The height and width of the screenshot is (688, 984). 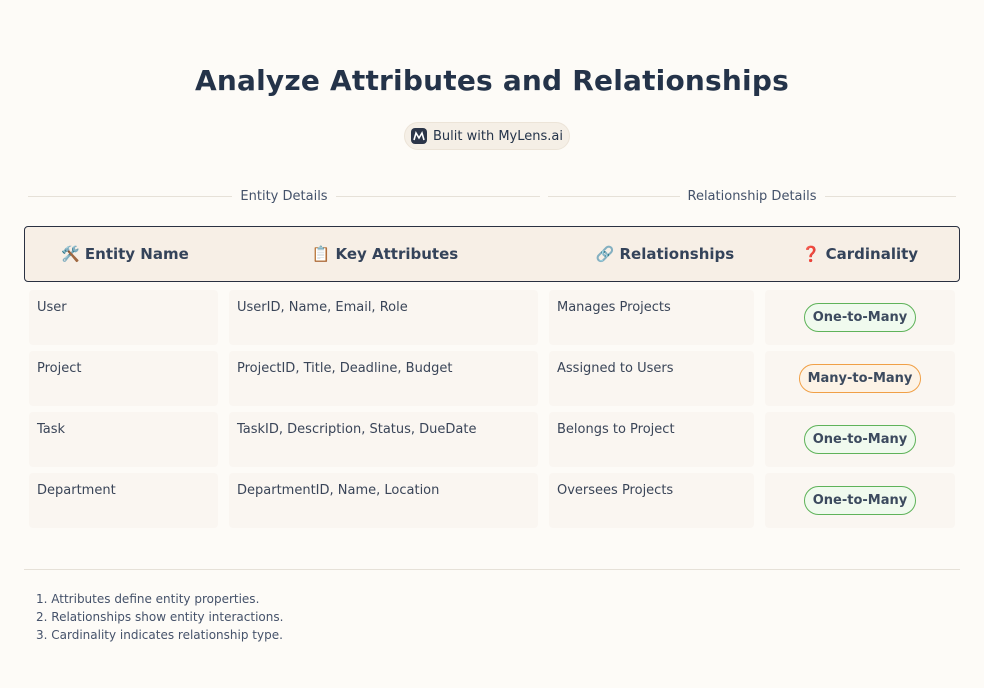 What do you see at coordinates (651, 317) in the screenshot?
I see `cell-relationship: Manages Projects` at bounding box center [651, 317].